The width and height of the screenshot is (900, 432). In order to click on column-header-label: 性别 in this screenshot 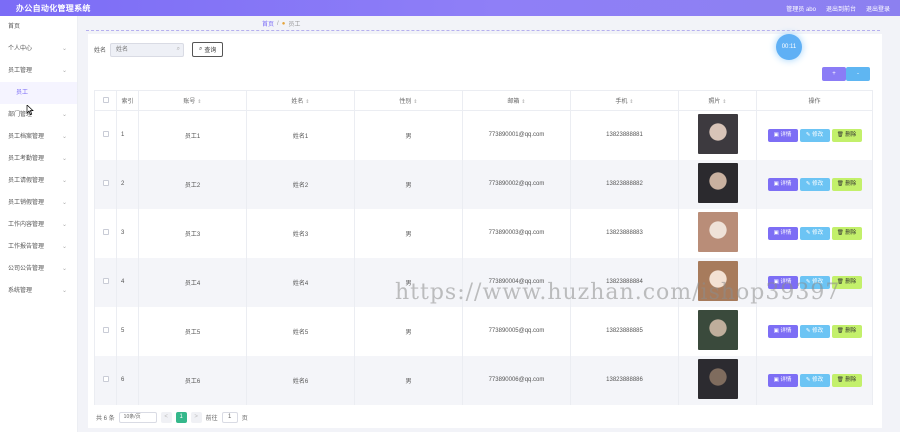, I will do `click(405, 102)`.